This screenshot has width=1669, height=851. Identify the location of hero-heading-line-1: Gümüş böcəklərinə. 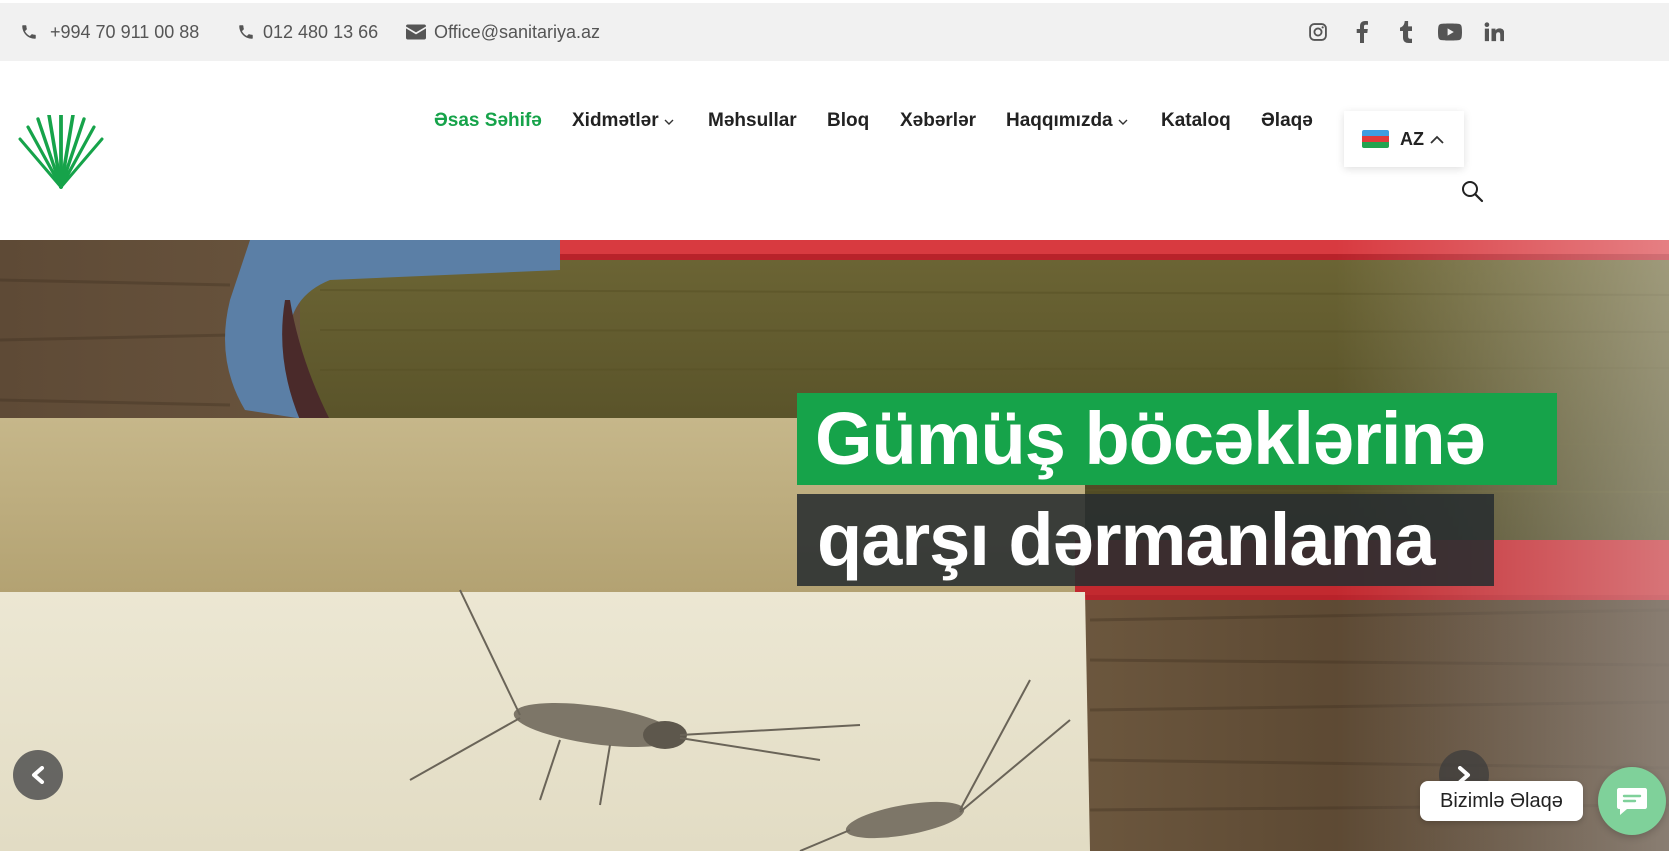
(1177, 439).